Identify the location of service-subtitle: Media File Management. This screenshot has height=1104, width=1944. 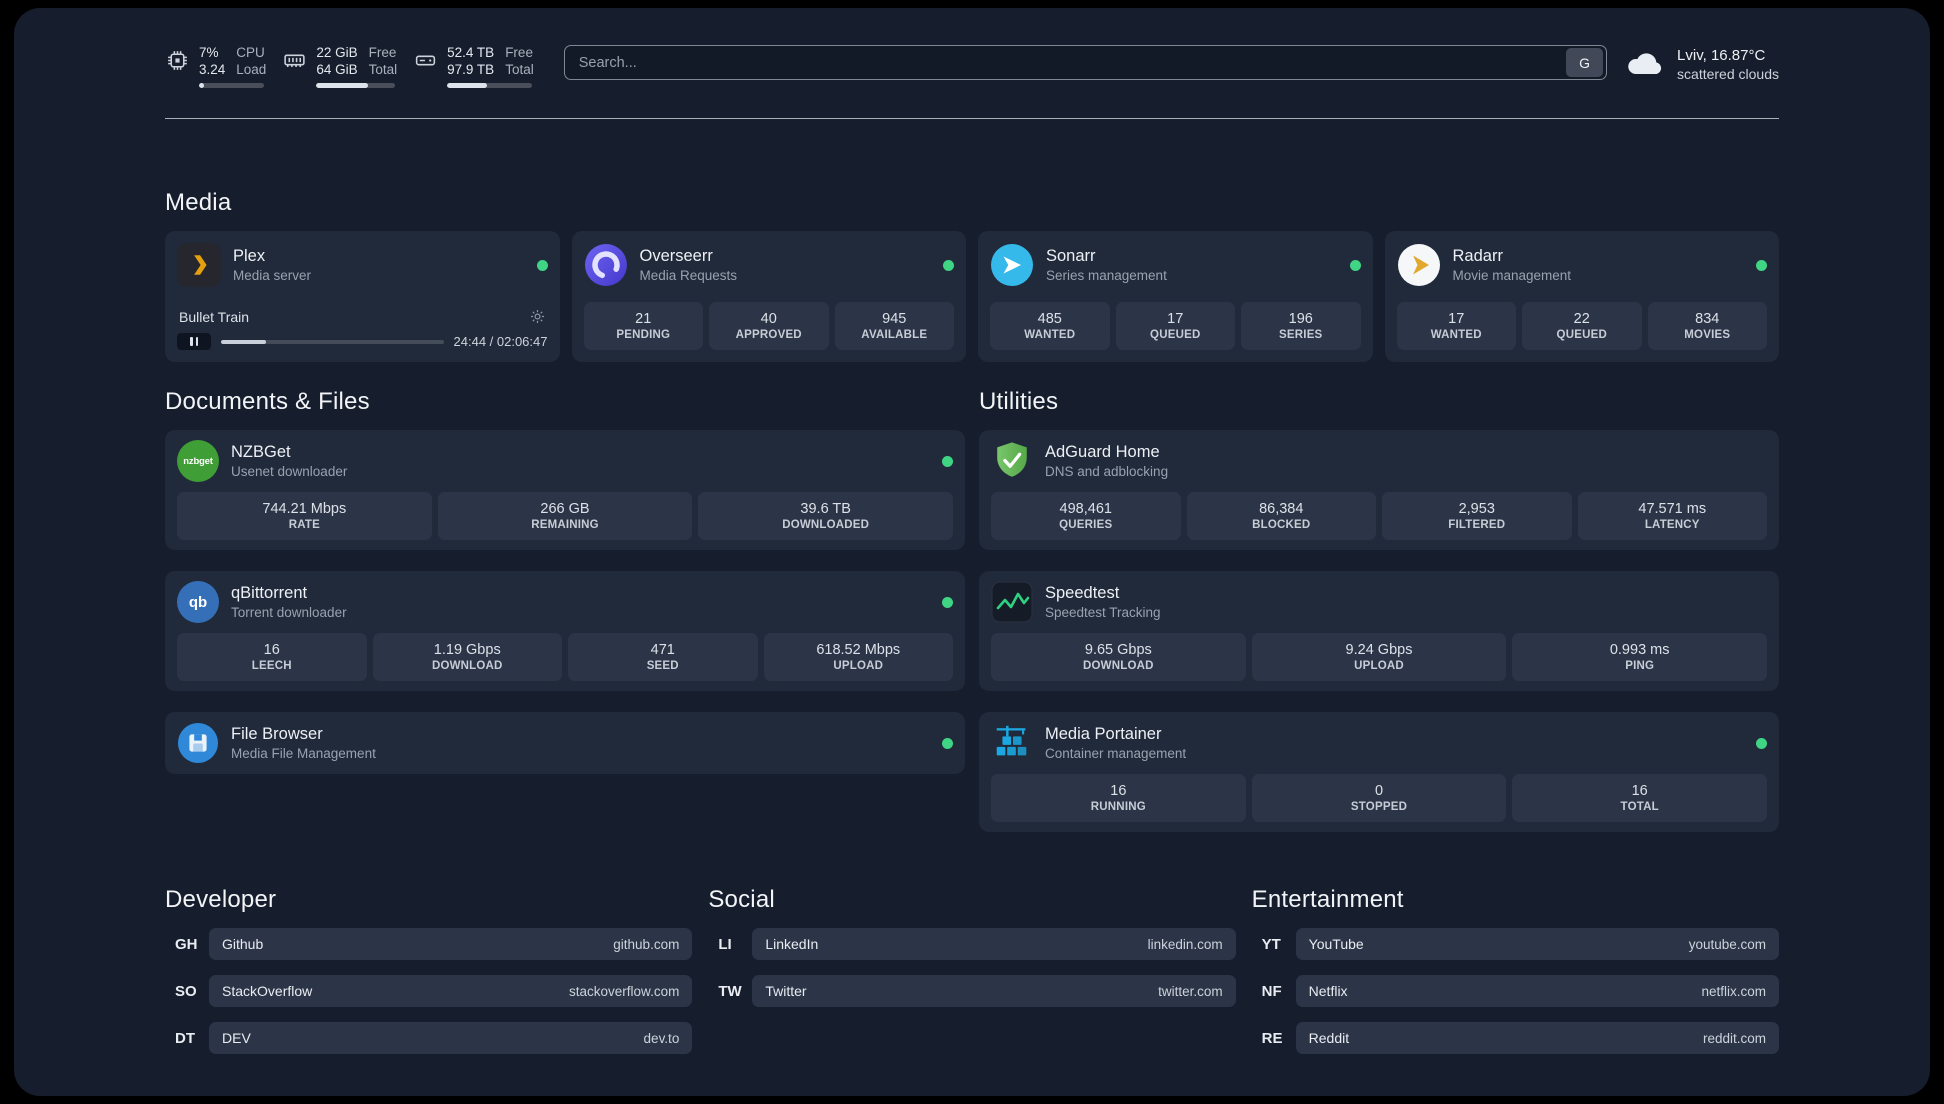
(303, 753).